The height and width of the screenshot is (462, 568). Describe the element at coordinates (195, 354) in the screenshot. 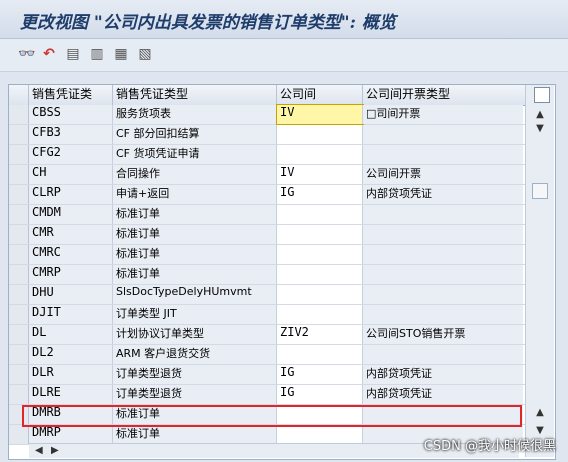

I see `cell-desc: ARM 客户退货交货` at that location.